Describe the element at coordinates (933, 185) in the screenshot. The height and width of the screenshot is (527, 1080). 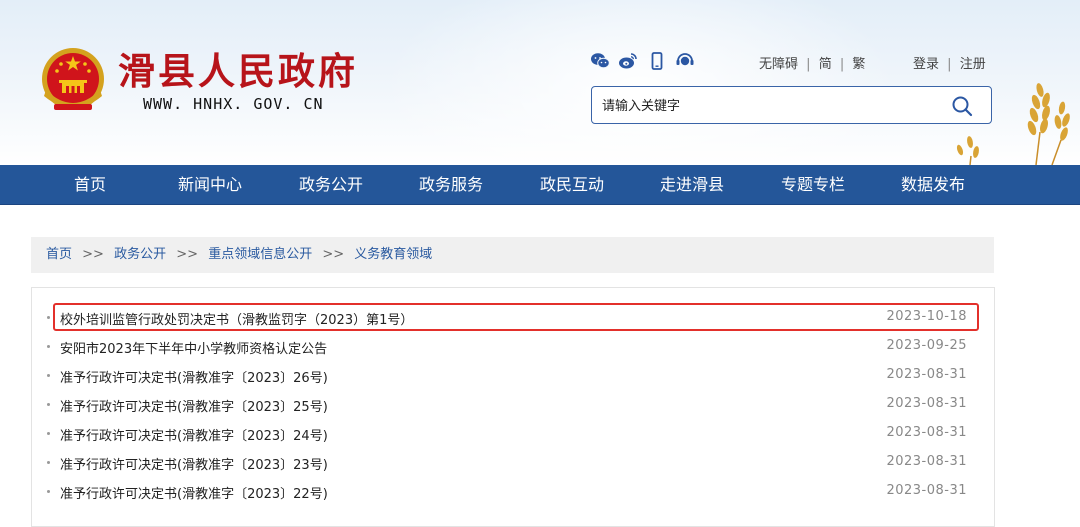
I see `nav-item-data-release: 数据发布` at that location.